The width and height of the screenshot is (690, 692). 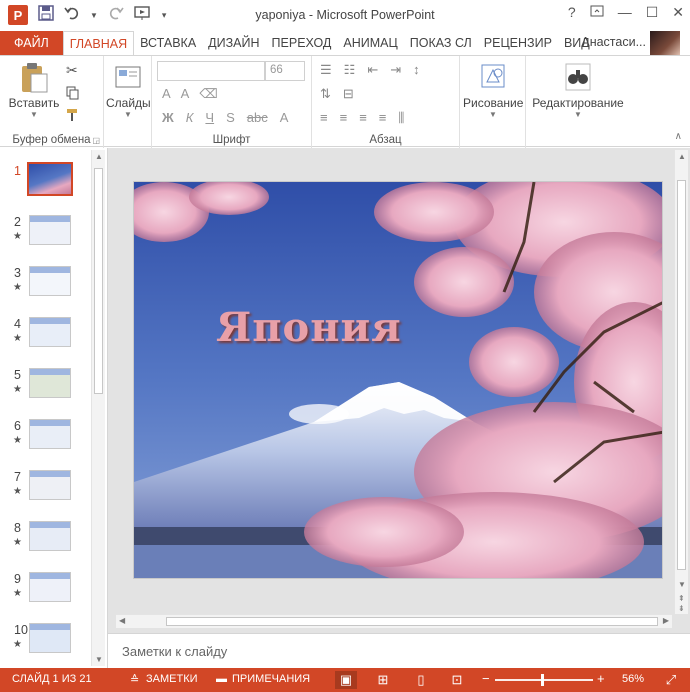 What do you see at coordinates (324, 118) in the screenshot?
I see `align-left-icon: ≡` at bounding box center [324, 118].